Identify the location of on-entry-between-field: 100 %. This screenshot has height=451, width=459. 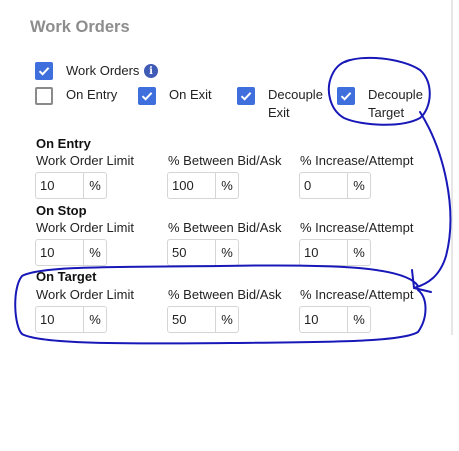
(203, 185).